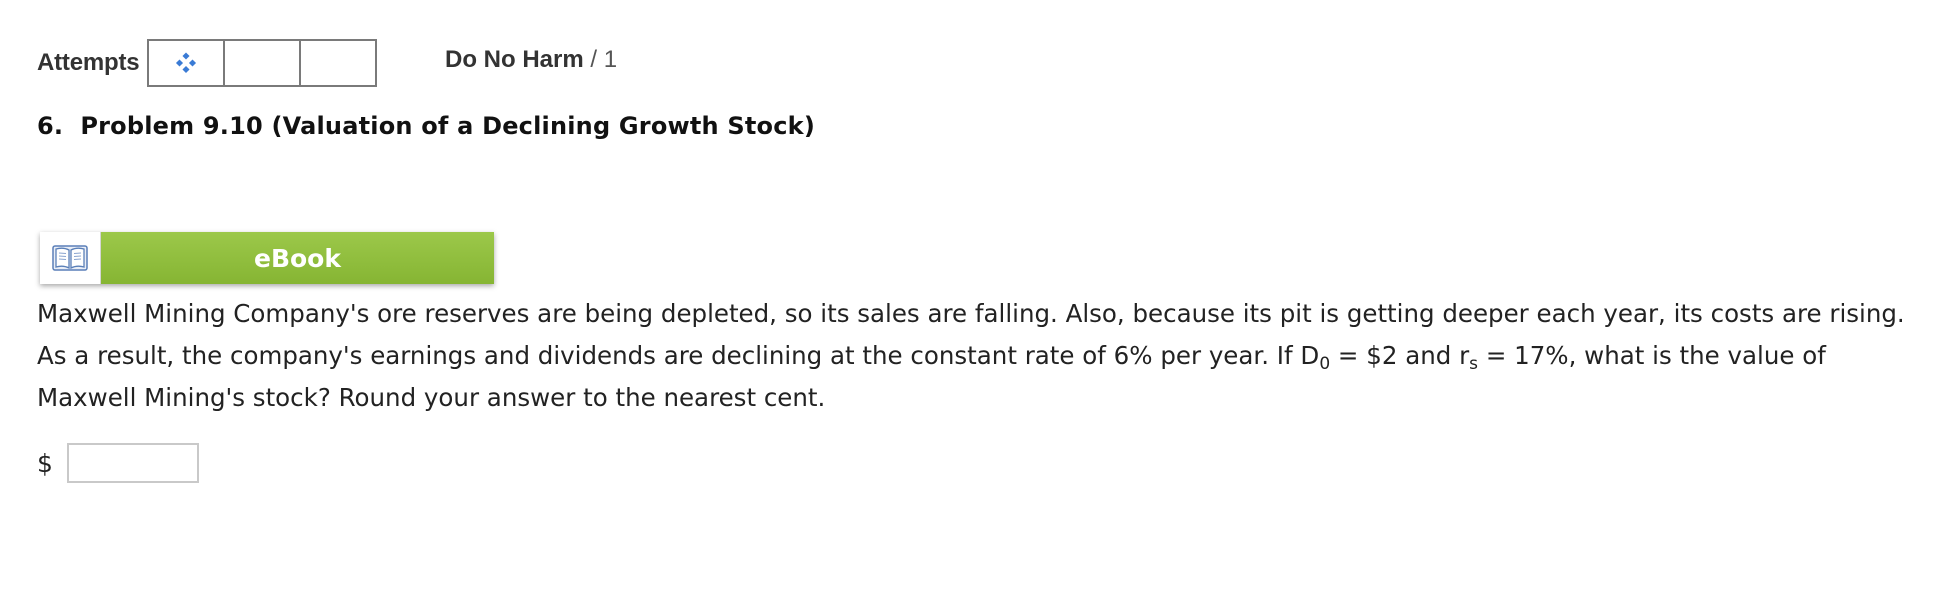  Describe the element at coordinates (88, 62) in the screenshot. I see `attempts-label: Attempts` at that location.